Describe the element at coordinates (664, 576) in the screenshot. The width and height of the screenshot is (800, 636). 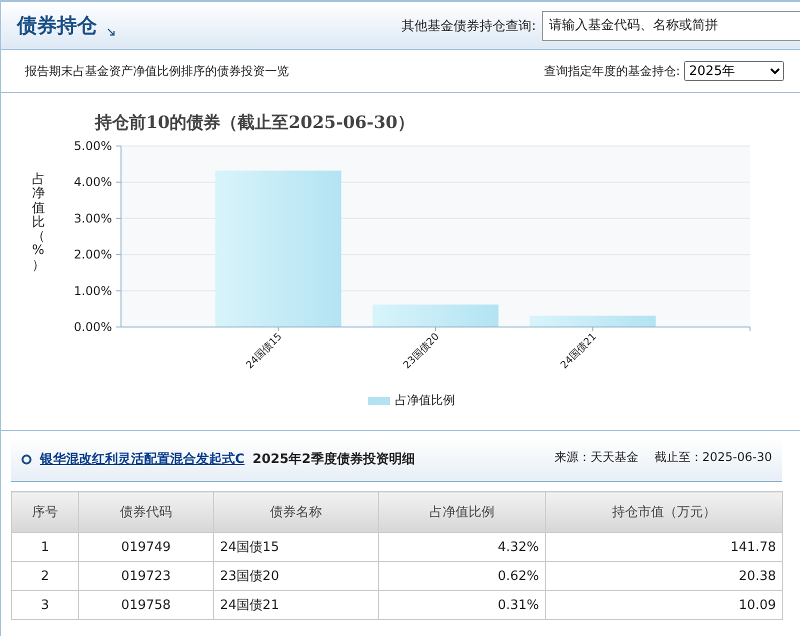
I see `table-cell: 20.38` at that location.